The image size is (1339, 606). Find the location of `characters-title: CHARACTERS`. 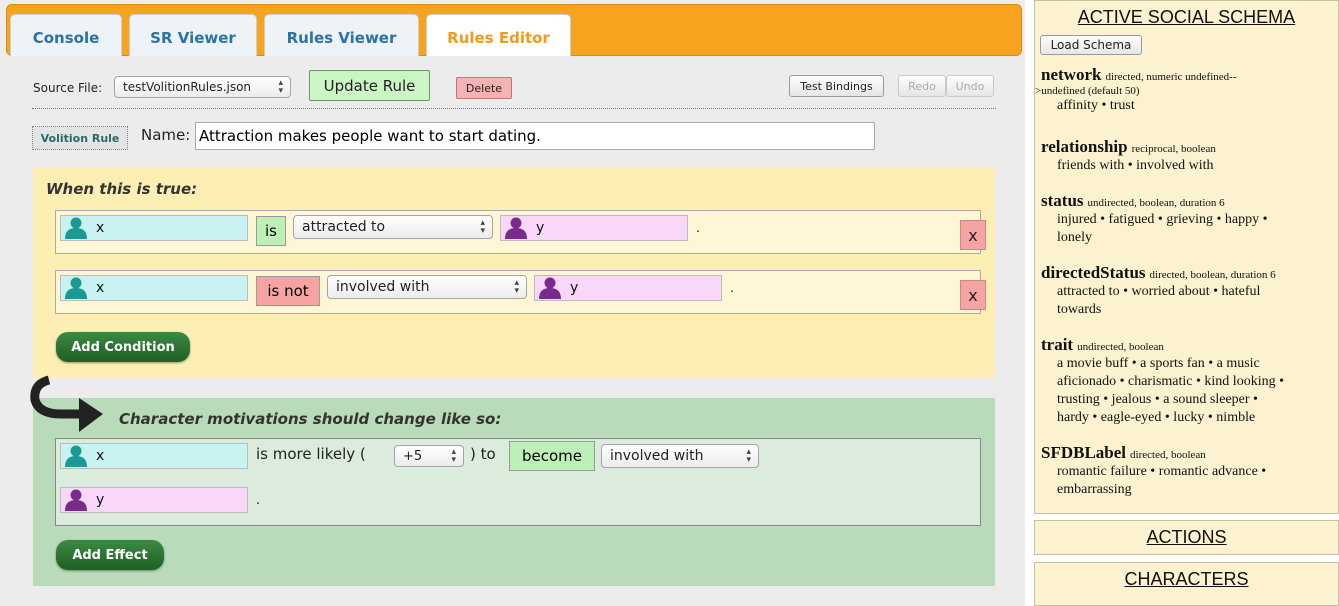

characters-title: CHARACTERS is located at coordinates (1186, 579).